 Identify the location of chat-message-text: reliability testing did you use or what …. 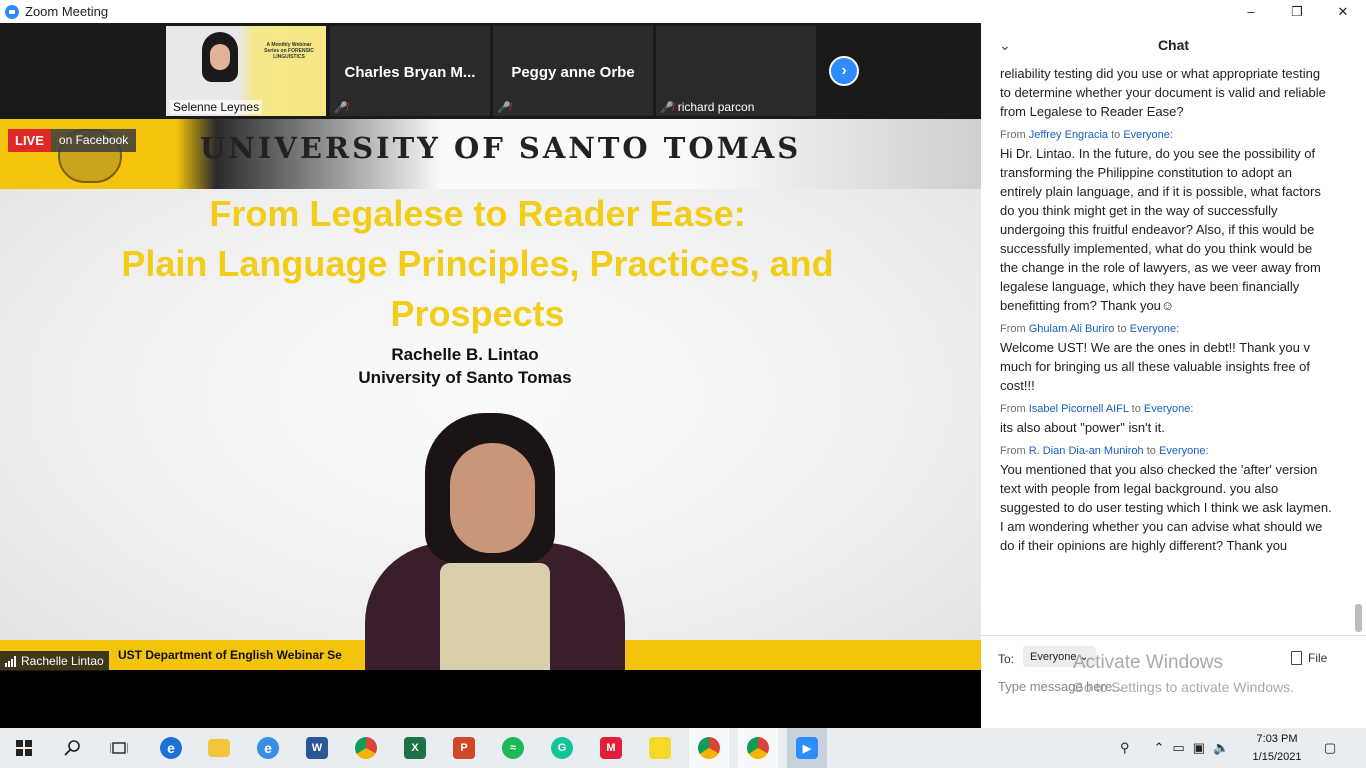
(1163, 92).